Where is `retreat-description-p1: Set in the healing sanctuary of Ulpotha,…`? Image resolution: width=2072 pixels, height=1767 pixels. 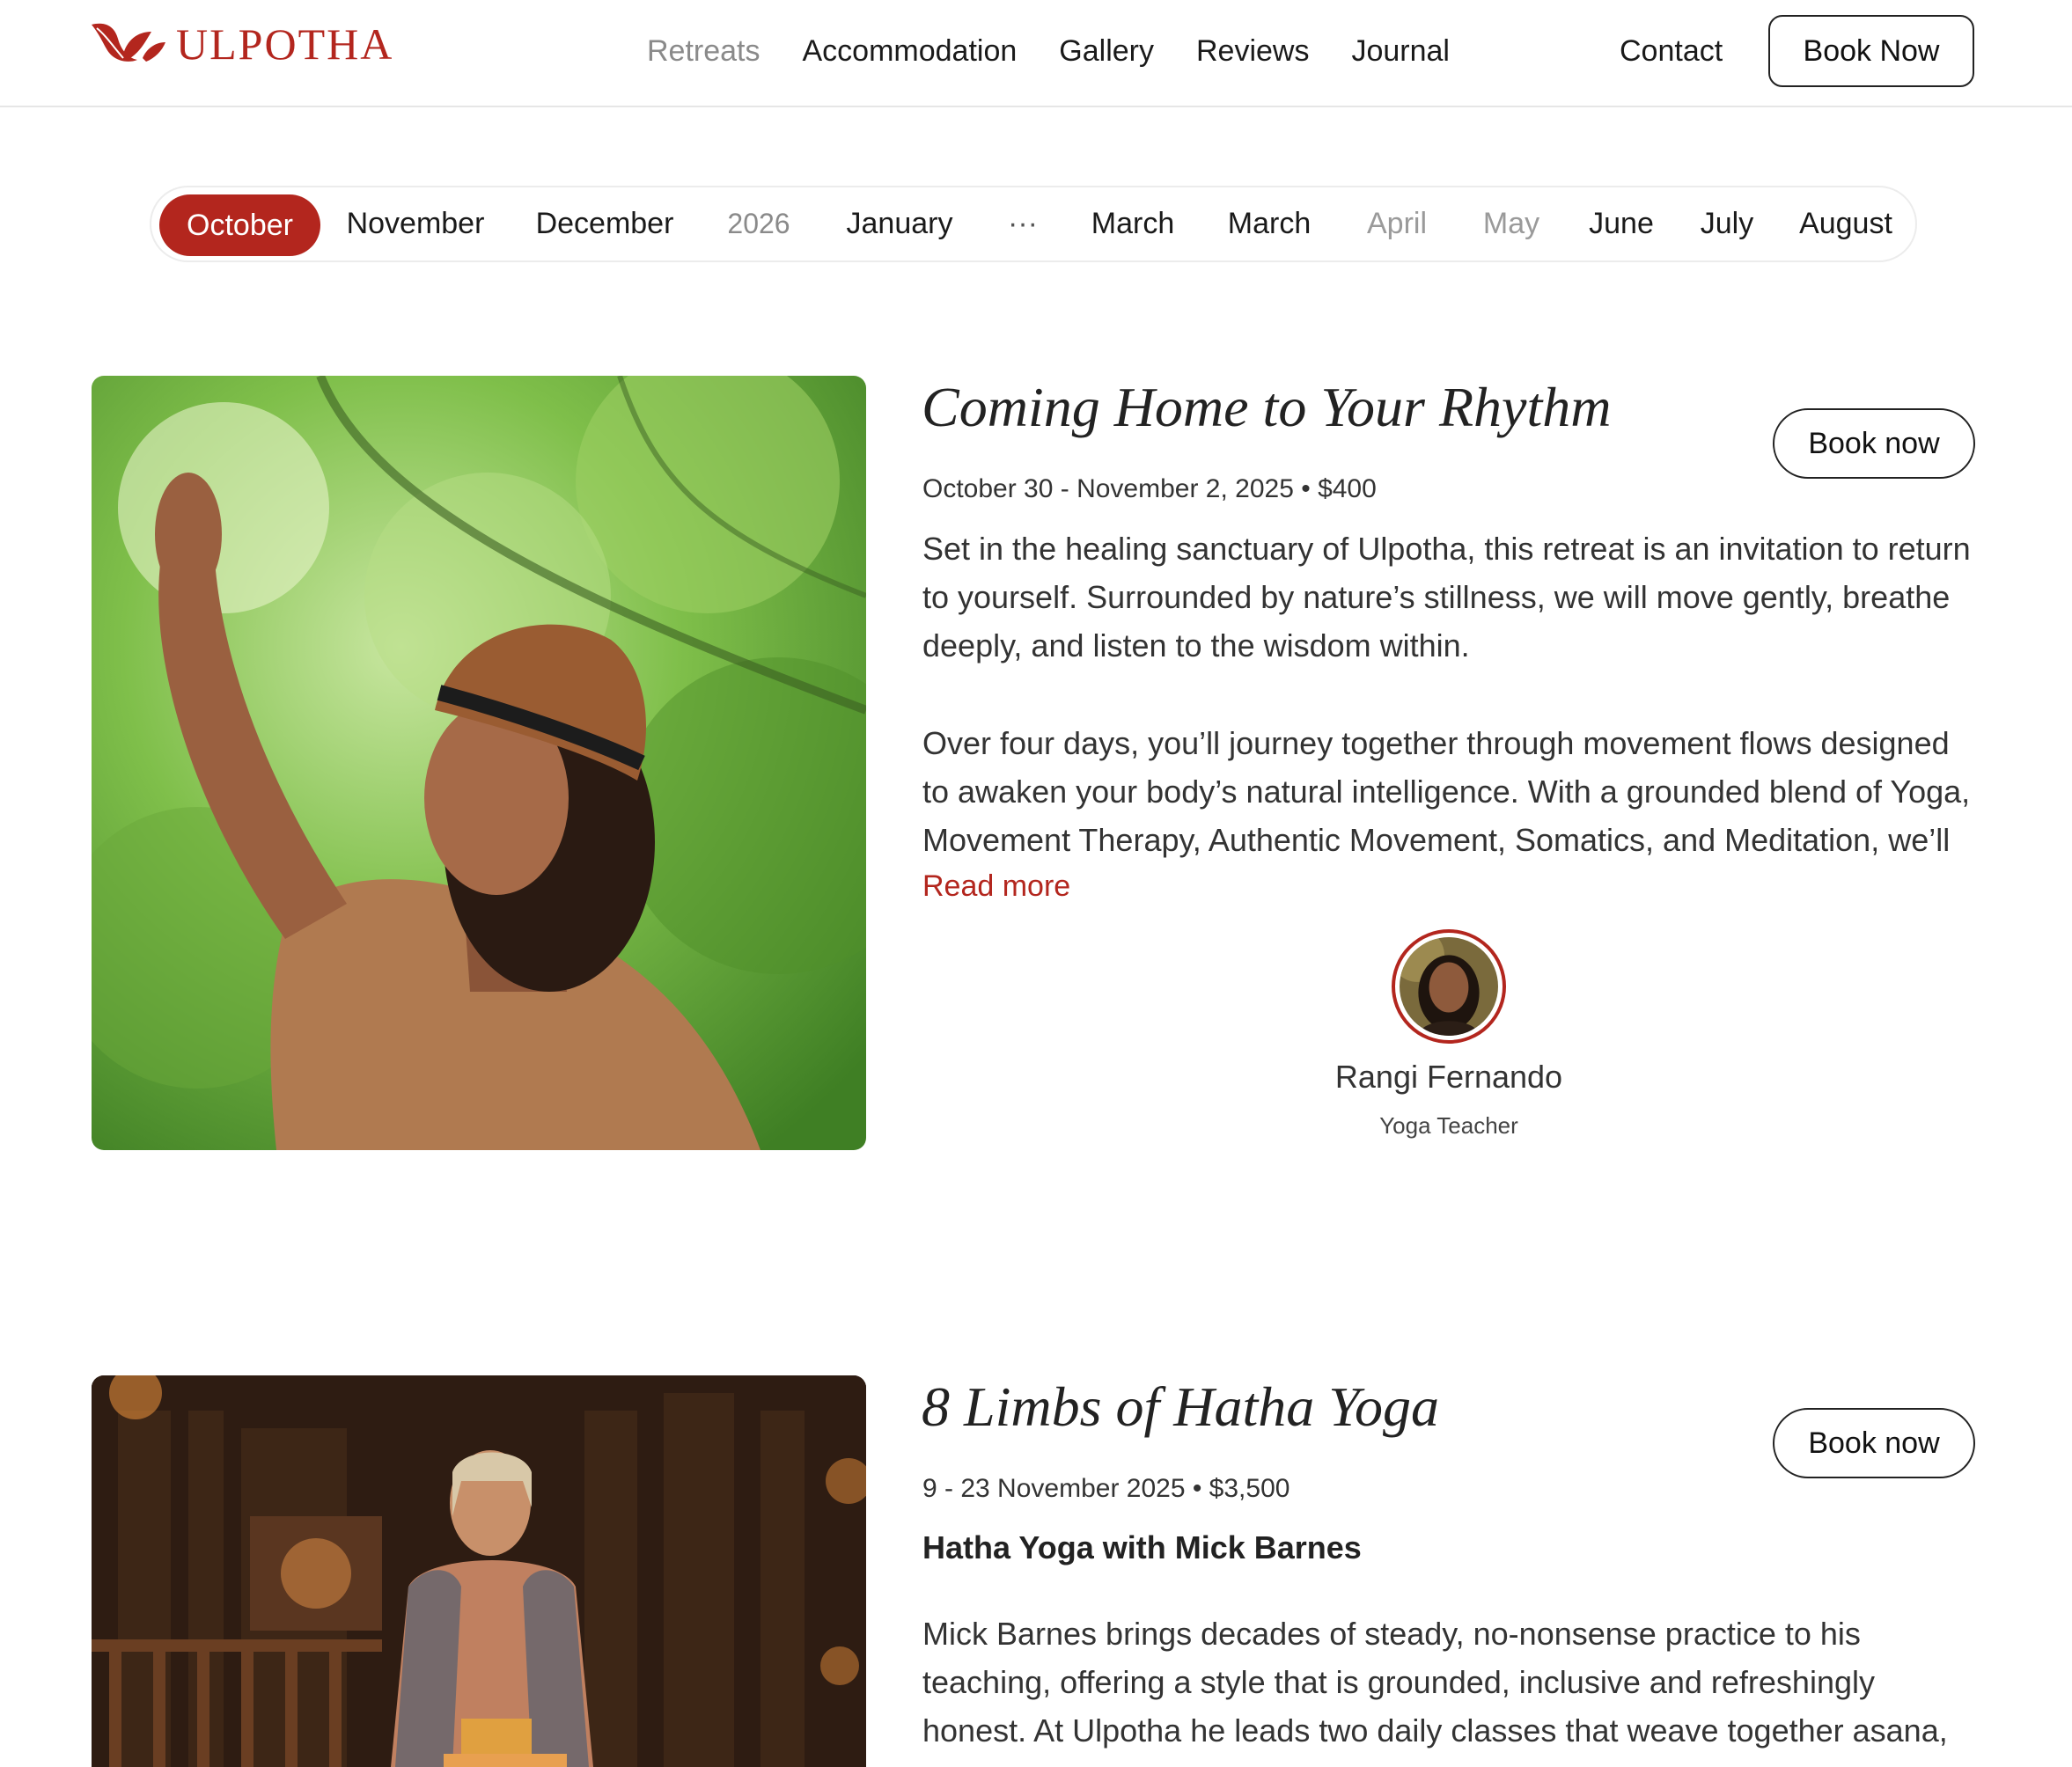
retreat-description-p1: Set in the healing sanctuary of Ulpotha,… is located at coordinates (1446, 597).